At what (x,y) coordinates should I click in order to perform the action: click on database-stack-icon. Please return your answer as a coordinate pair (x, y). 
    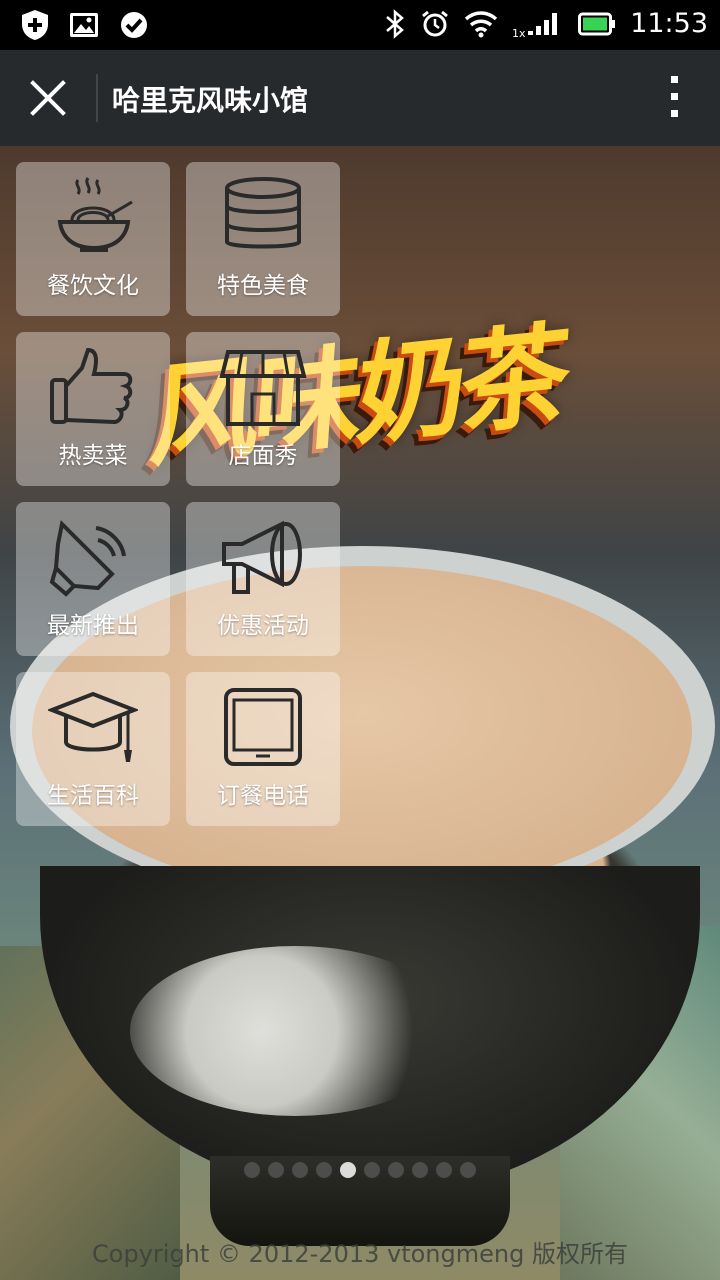
    Looking at the image, I should click on (263, 213).